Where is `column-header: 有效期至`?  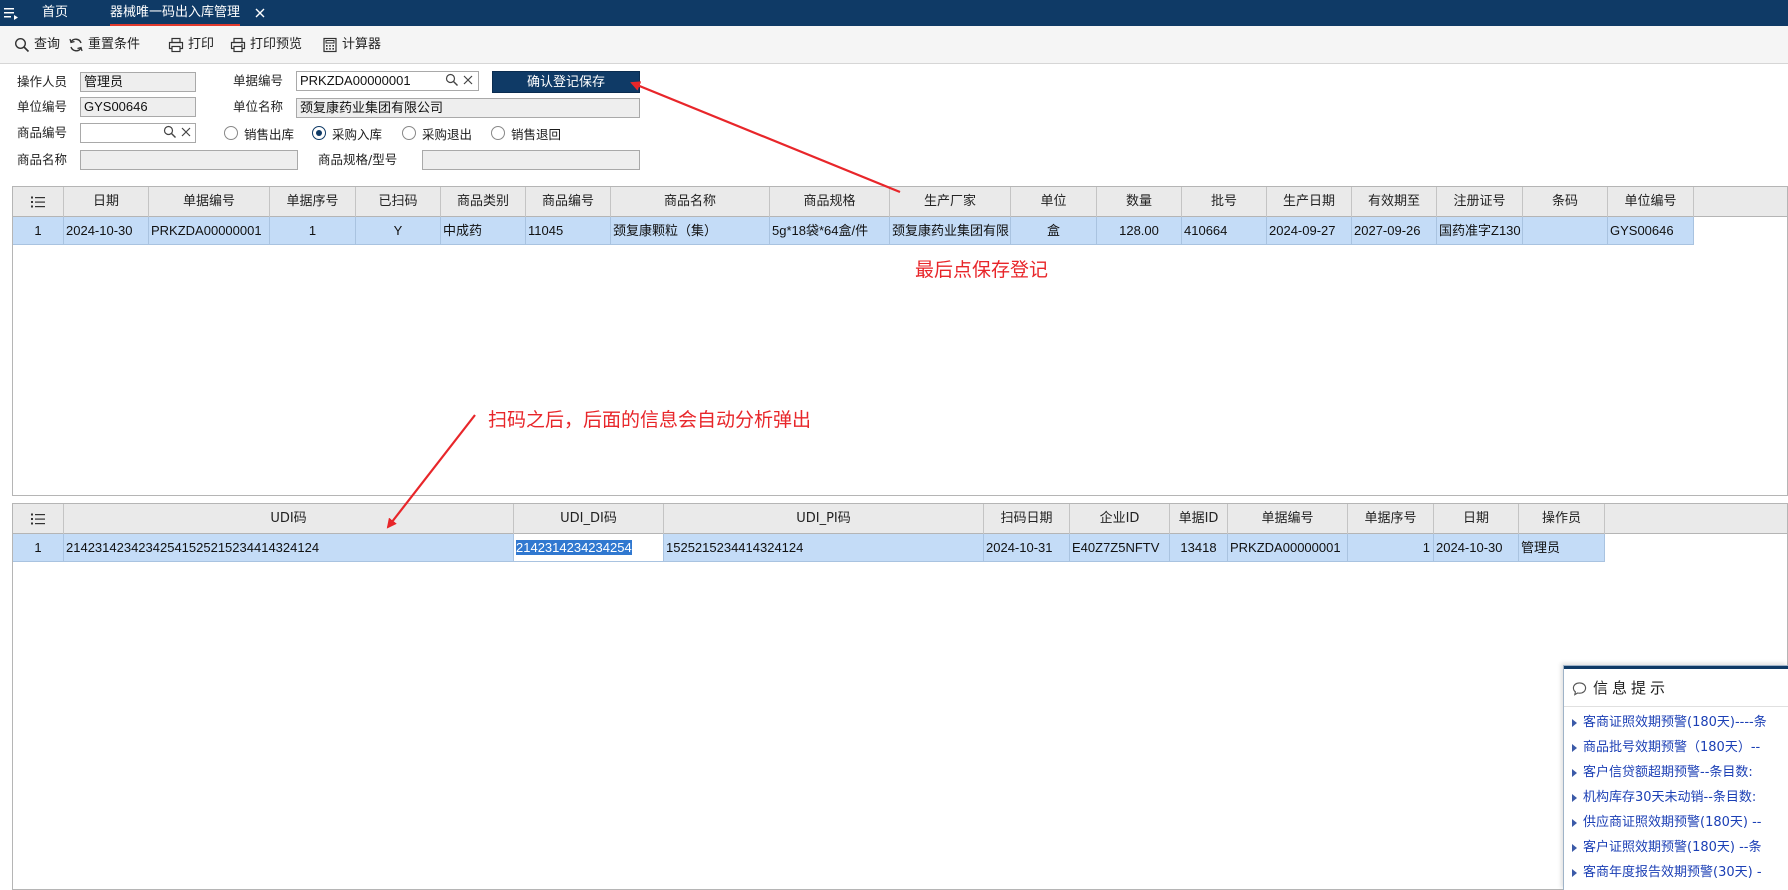
column-header: 有效期至 is located at coordinates (1394, 202).